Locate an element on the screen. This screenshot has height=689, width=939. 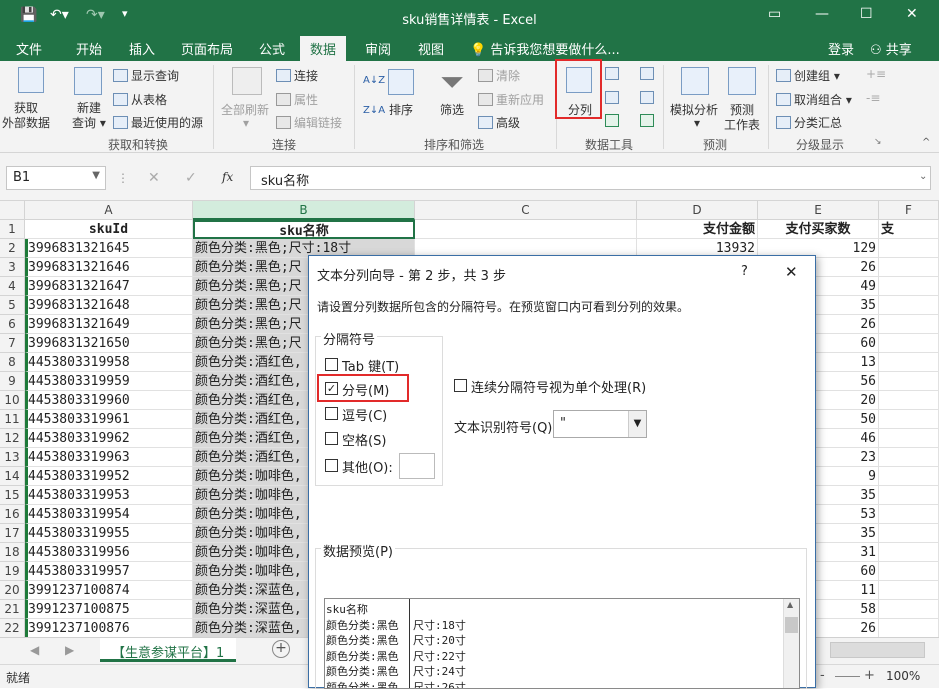
help-icon: ? is located at coordinates (744, 271).